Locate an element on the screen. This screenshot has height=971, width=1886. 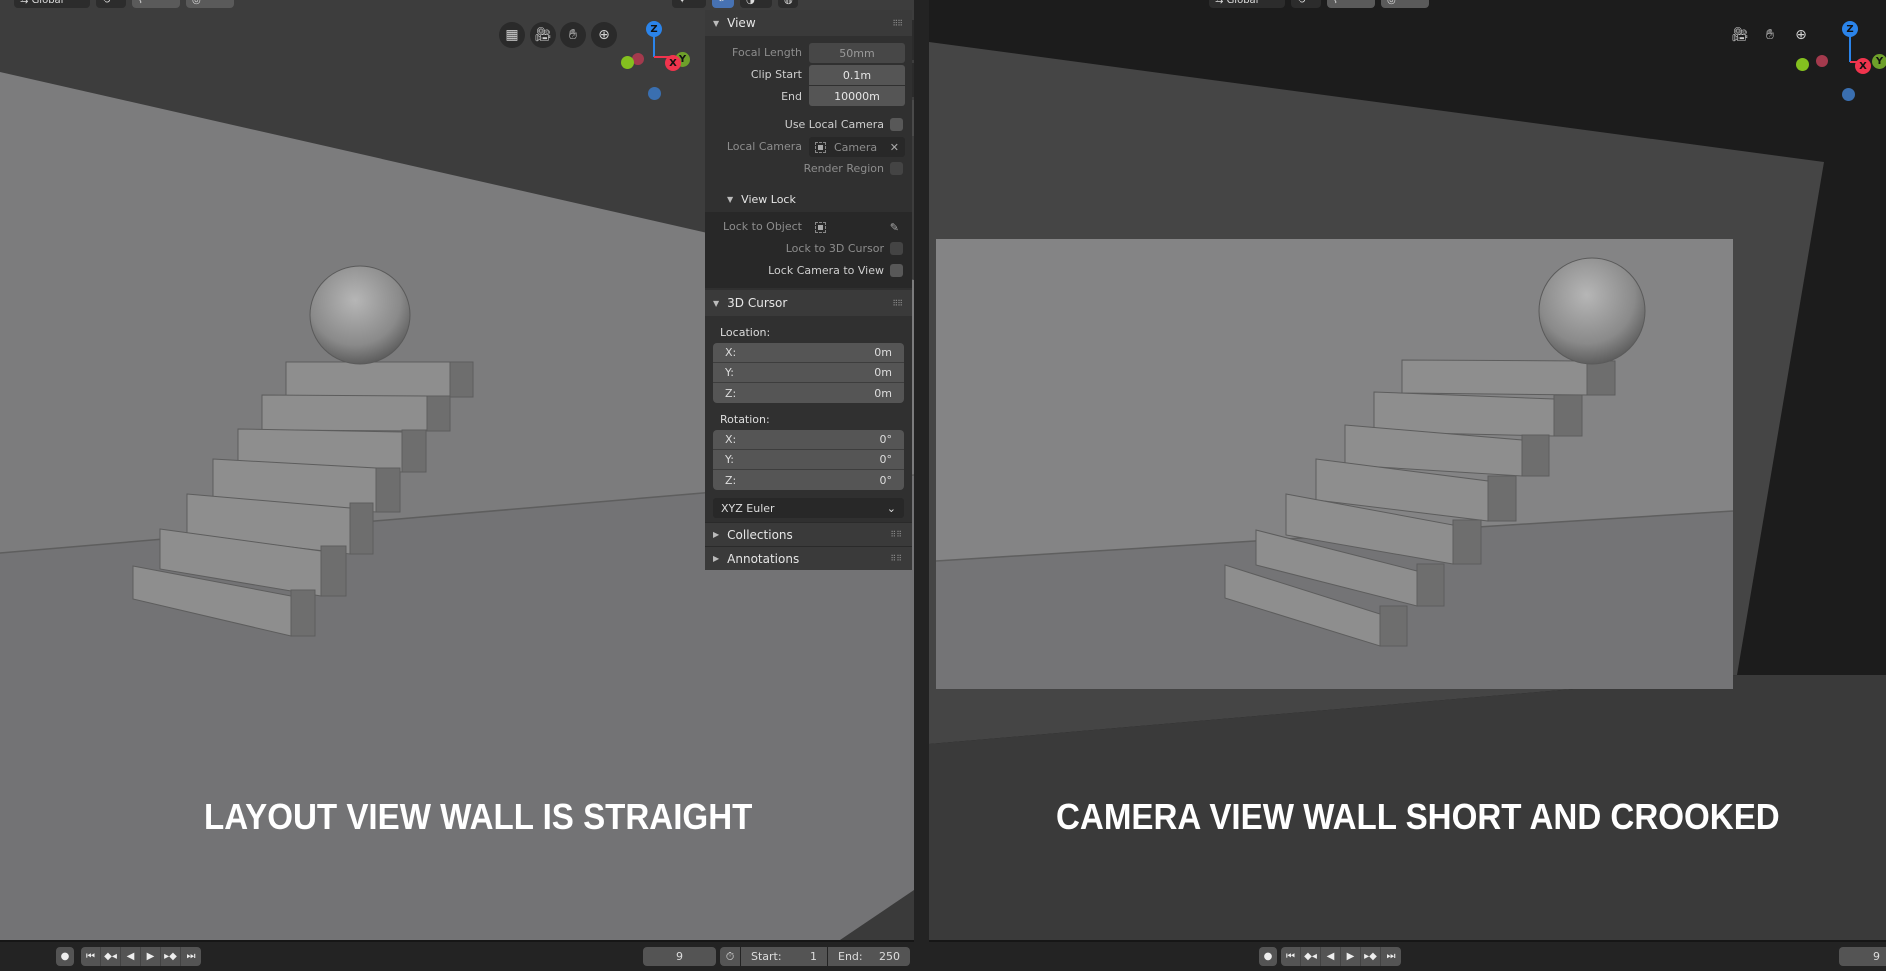
clear-icon: ✕ is located at coordinates (894, 147).